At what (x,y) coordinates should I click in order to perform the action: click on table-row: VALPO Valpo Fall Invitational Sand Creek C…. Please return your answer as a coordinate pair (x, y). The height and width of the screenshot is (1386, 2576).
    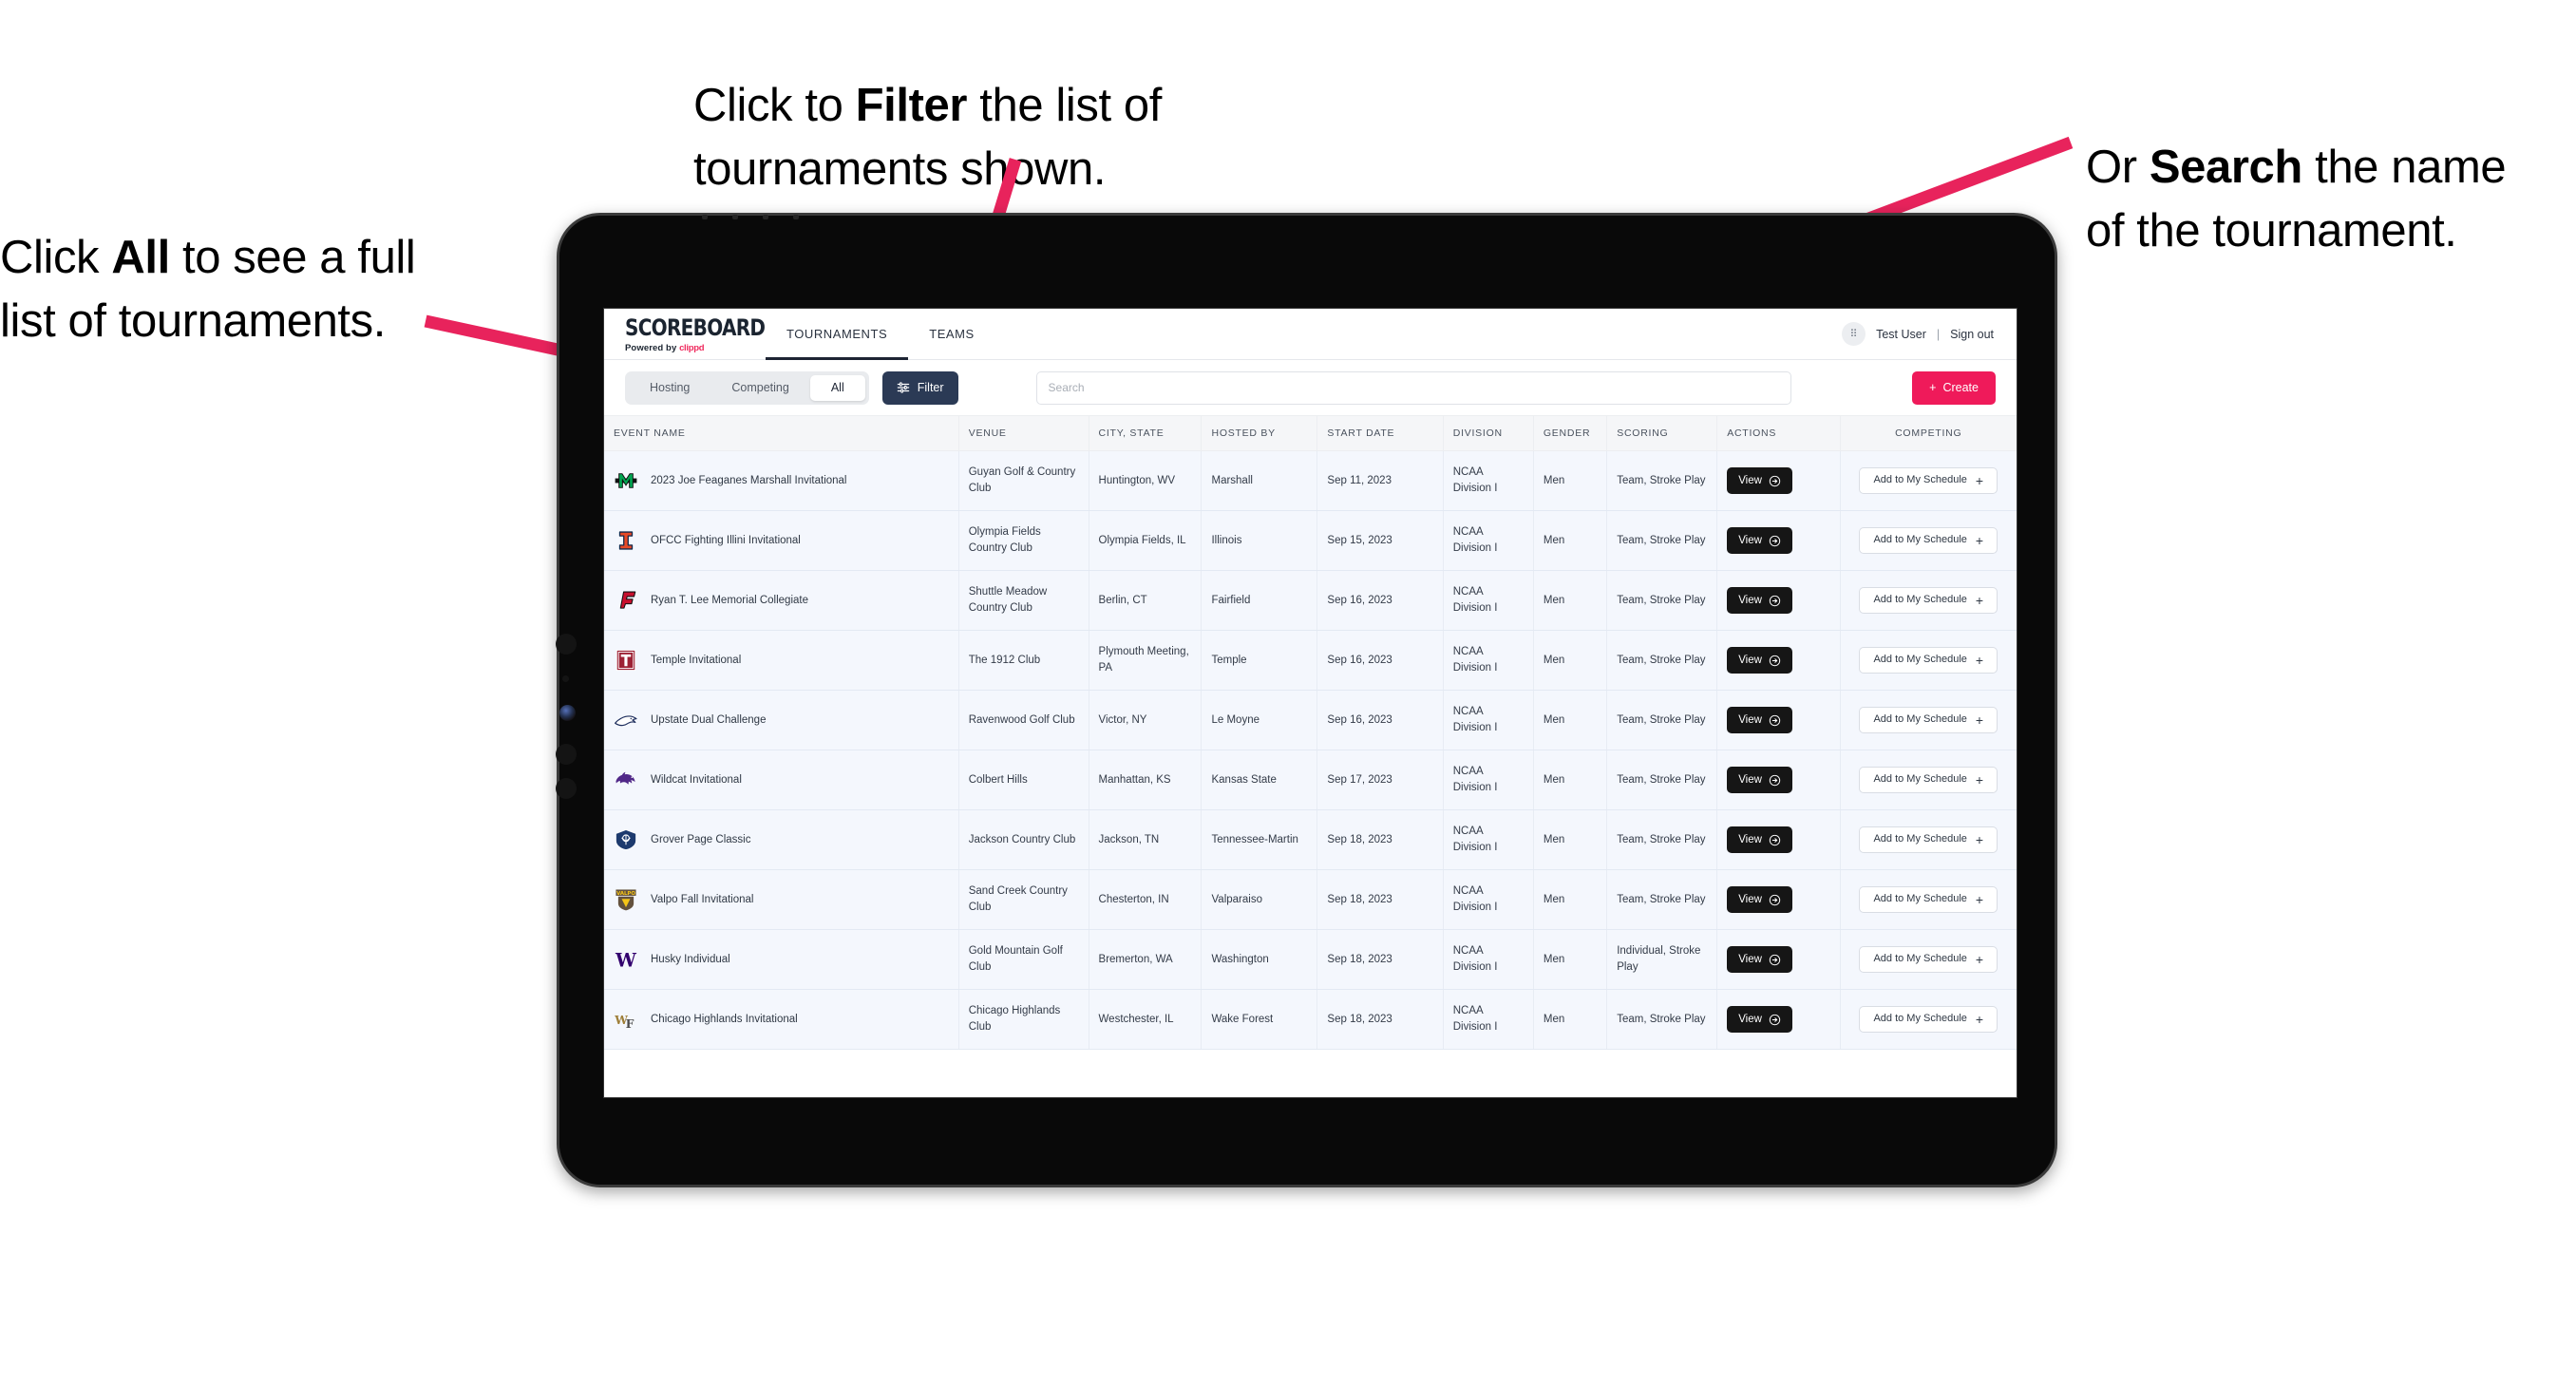
    Looking at the image, I should click on (1310, 899).